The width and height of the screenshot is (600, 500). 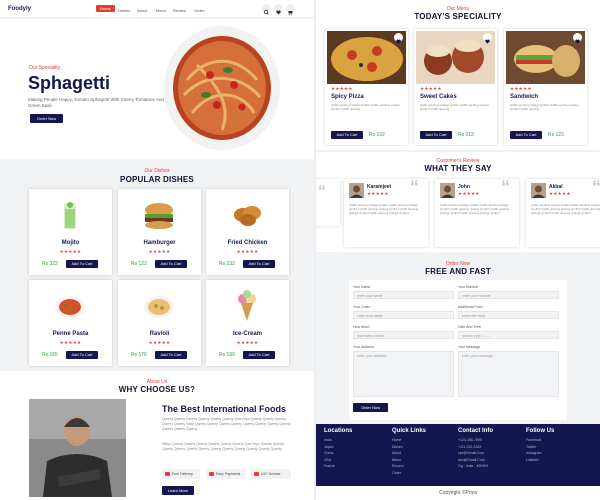 What do you see at coordinates (471, 453) in the screenshot?
I see `footer-contact-info-link: xyz@Gmail.Com` at bounding box center [471, 453].